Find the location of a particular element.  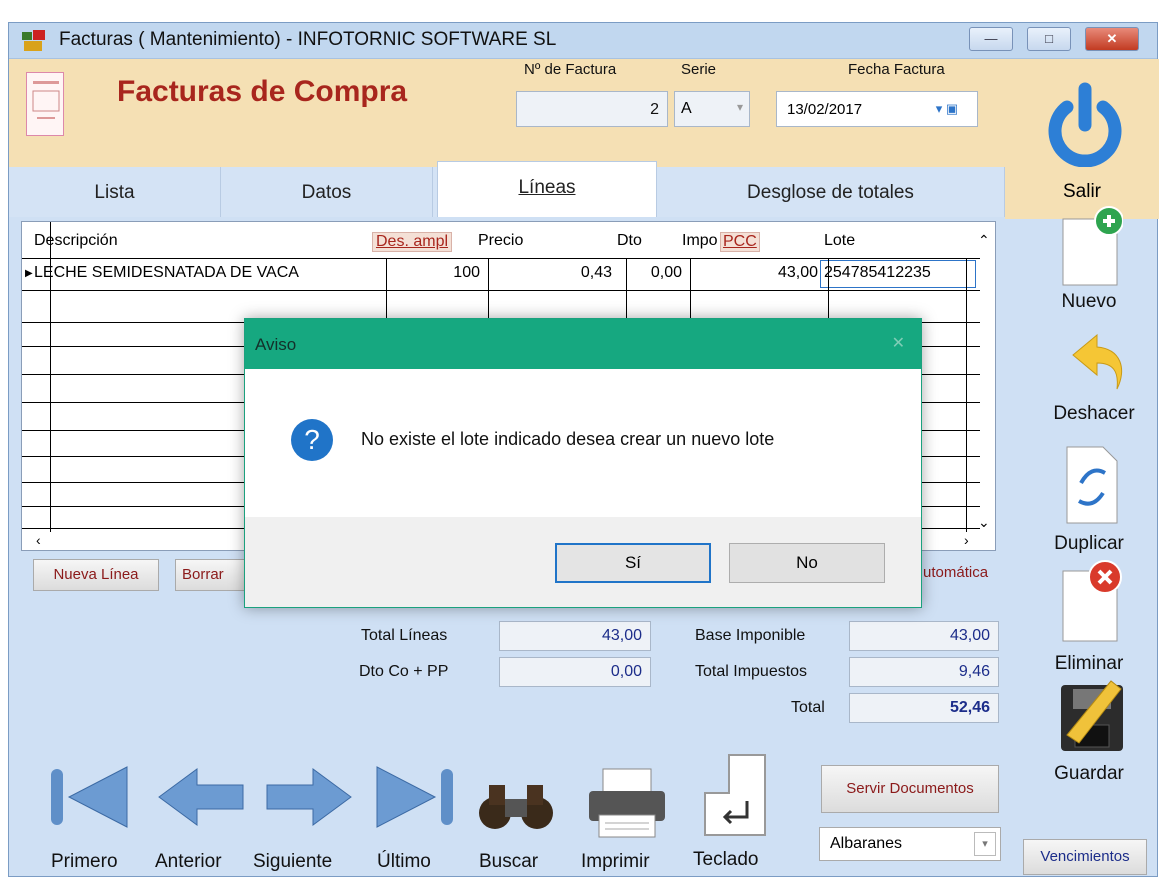

tab-datos: Datos is located at coordinates (327, 192).